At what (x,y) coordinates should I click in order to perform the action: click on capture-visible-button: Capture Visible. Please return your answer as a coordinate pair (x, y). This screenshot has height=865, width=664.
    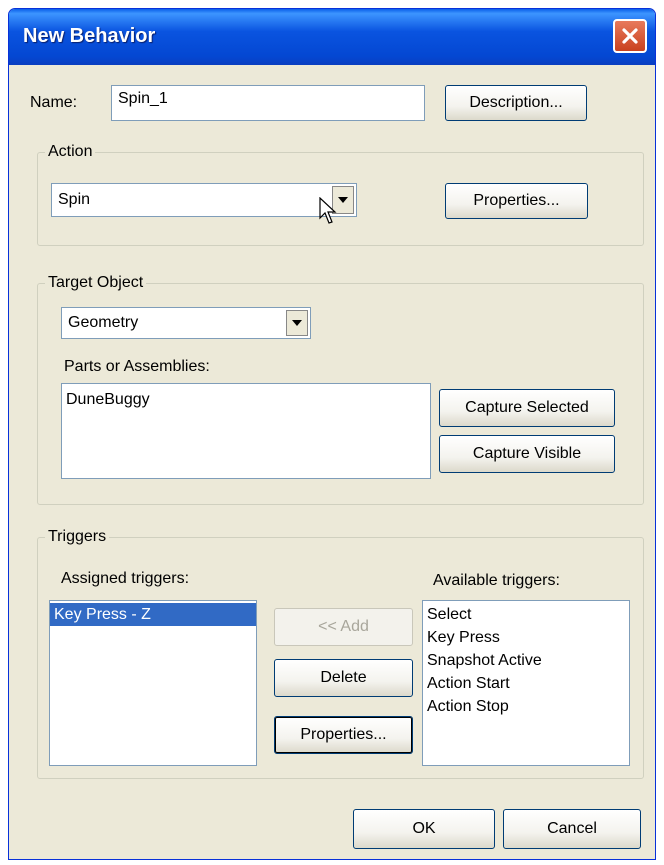
    Looking at the image, I should click on (527, 454).